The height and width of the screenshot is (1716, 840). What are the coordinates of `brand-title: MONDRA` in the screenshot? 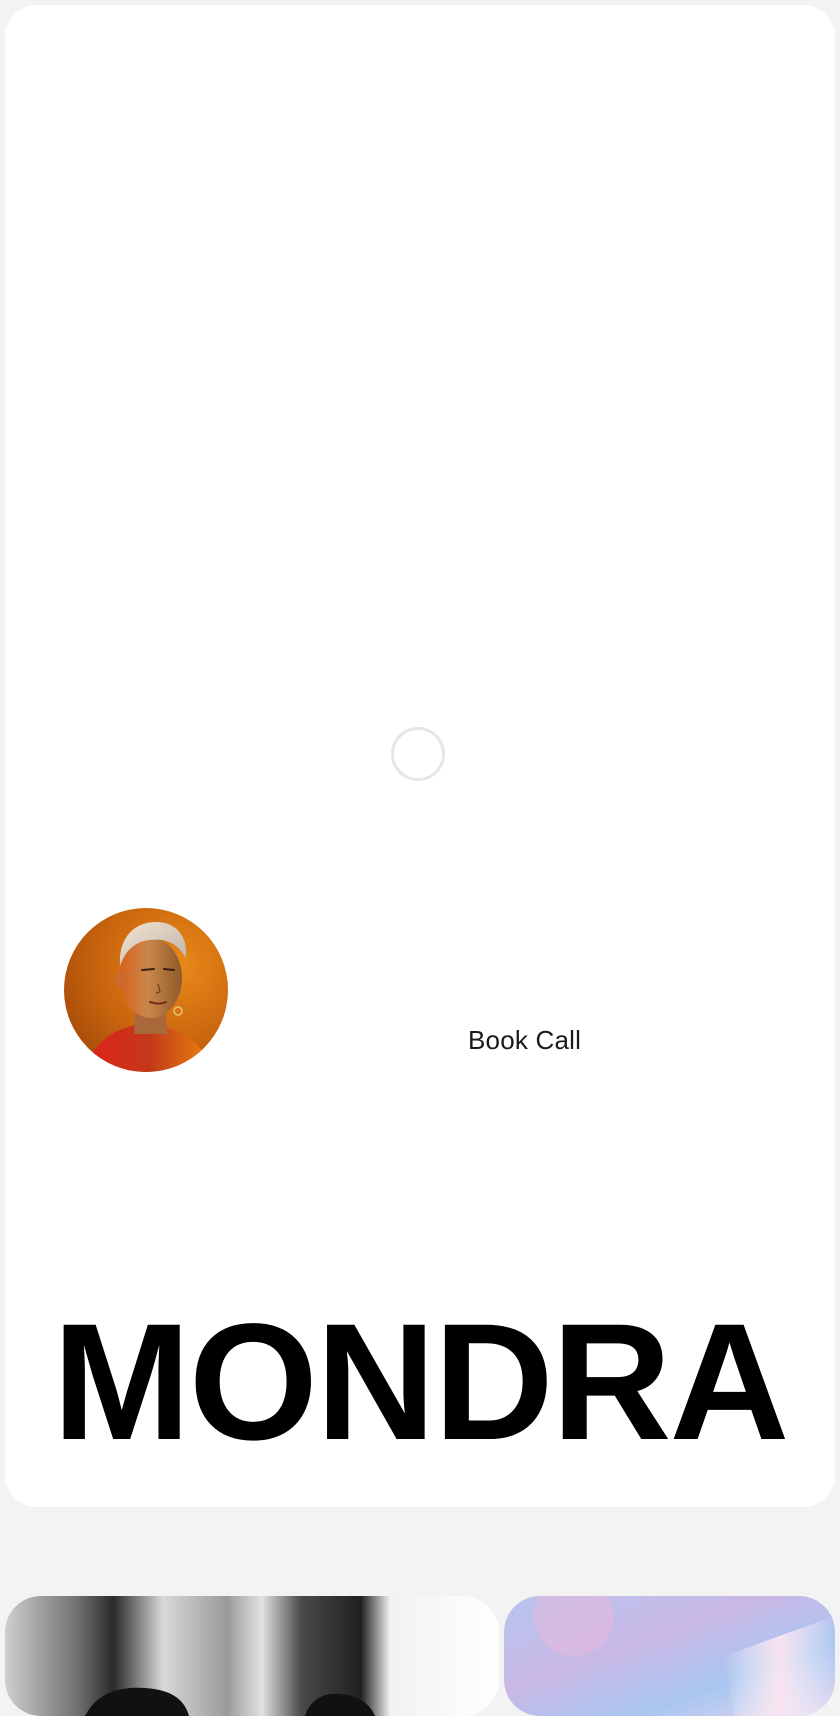 It's located at (421, 1382).